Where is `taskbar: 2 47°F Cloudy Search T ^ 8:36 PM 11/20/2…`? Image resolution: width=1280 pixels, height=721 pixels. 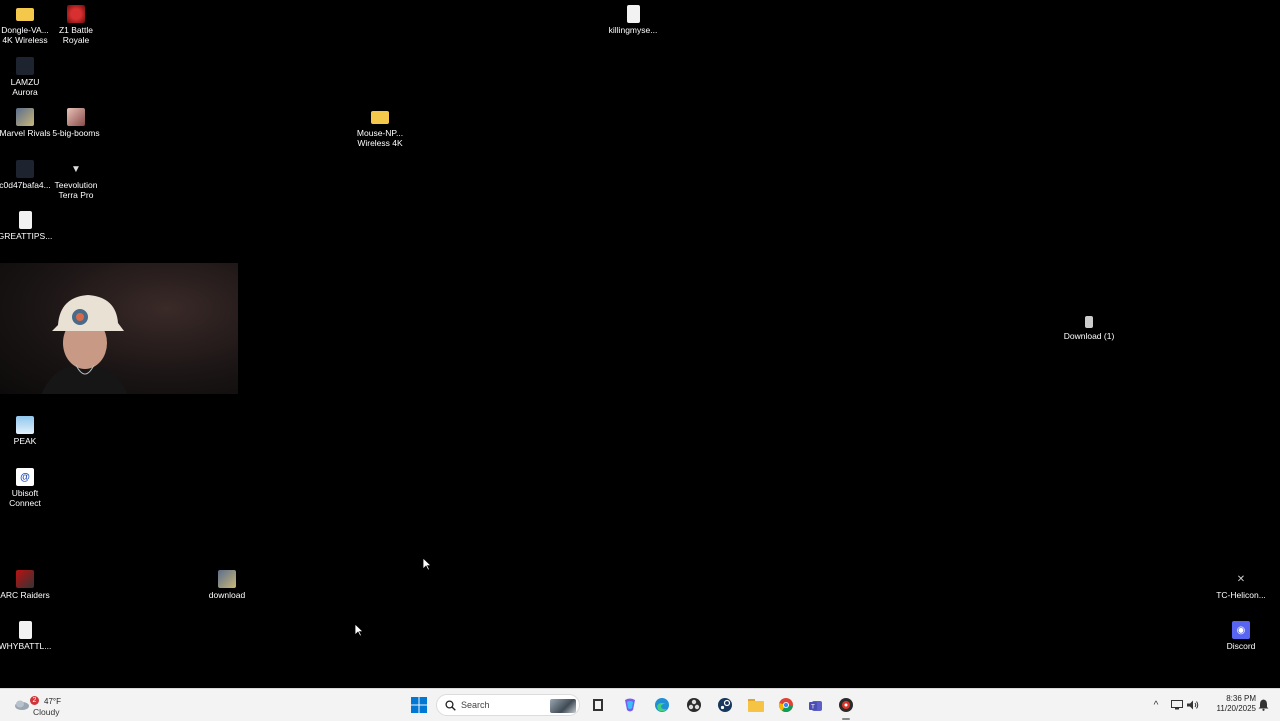
taskbar: 2 47°F Cloudy Search T ^ 8:36 PM 11/20/2… is located at coordinates (640, 704).